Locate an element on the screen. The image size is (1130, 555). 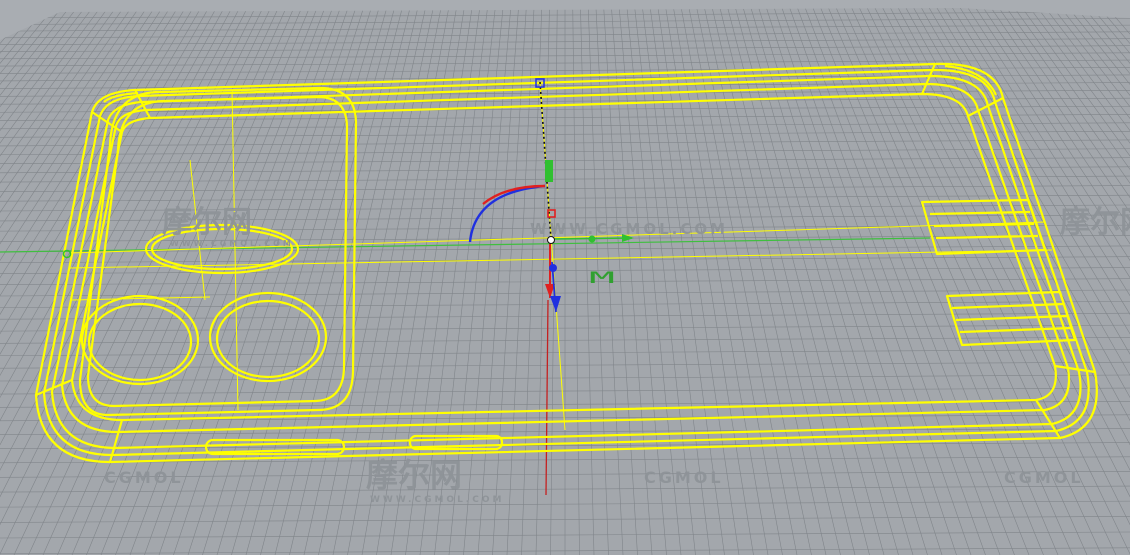
watermark-cn-bottom: 摩尔网 is located at coordinates (414, 475).